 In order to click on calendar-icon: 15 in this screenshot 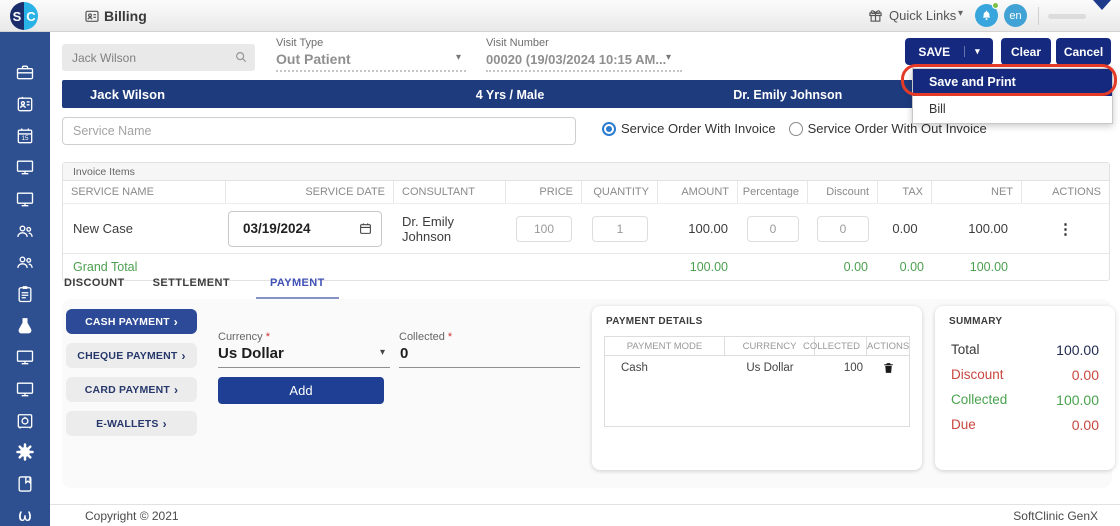, I will do `click(25, 135)`.